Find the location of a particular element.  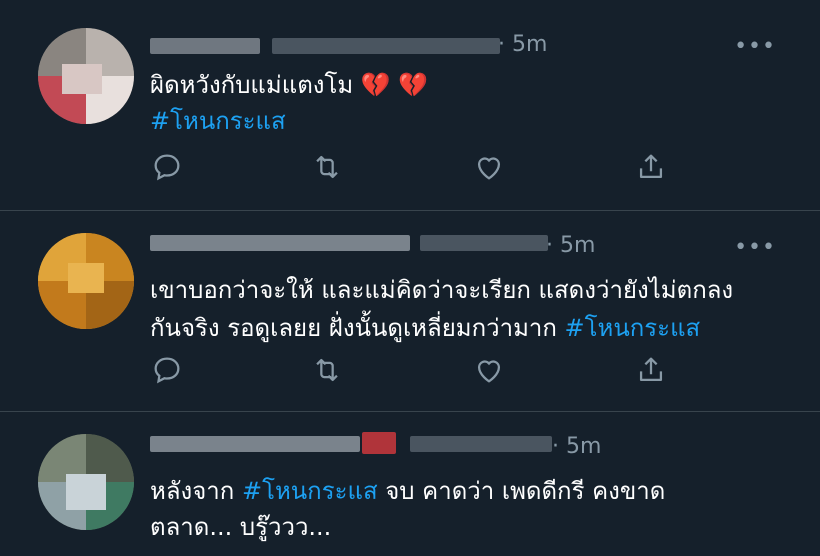

tweet-text: หลังจาก is located at coordinates (196, 491).